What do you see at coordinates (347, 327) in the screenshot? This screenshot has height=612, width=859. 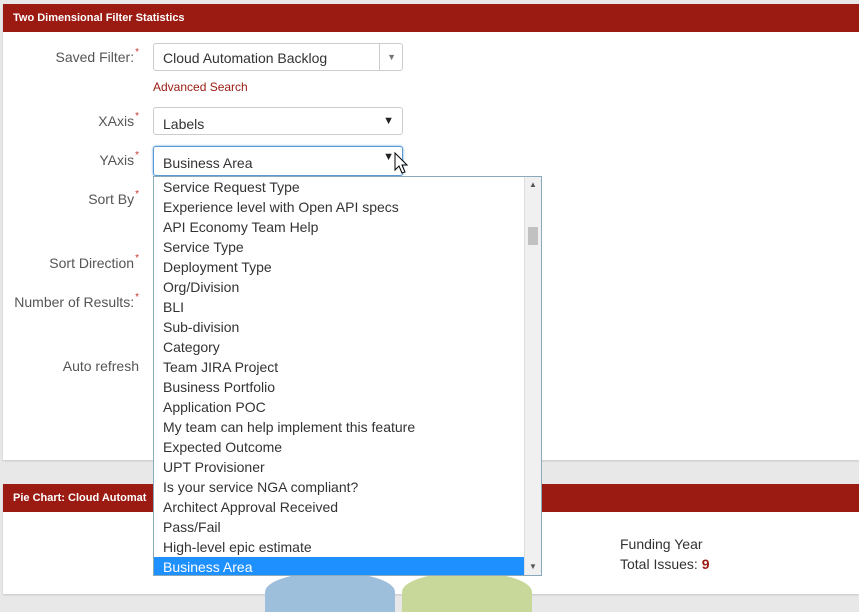 I see `dropdown-option: Sub-division` at bounding box center [347, 327].